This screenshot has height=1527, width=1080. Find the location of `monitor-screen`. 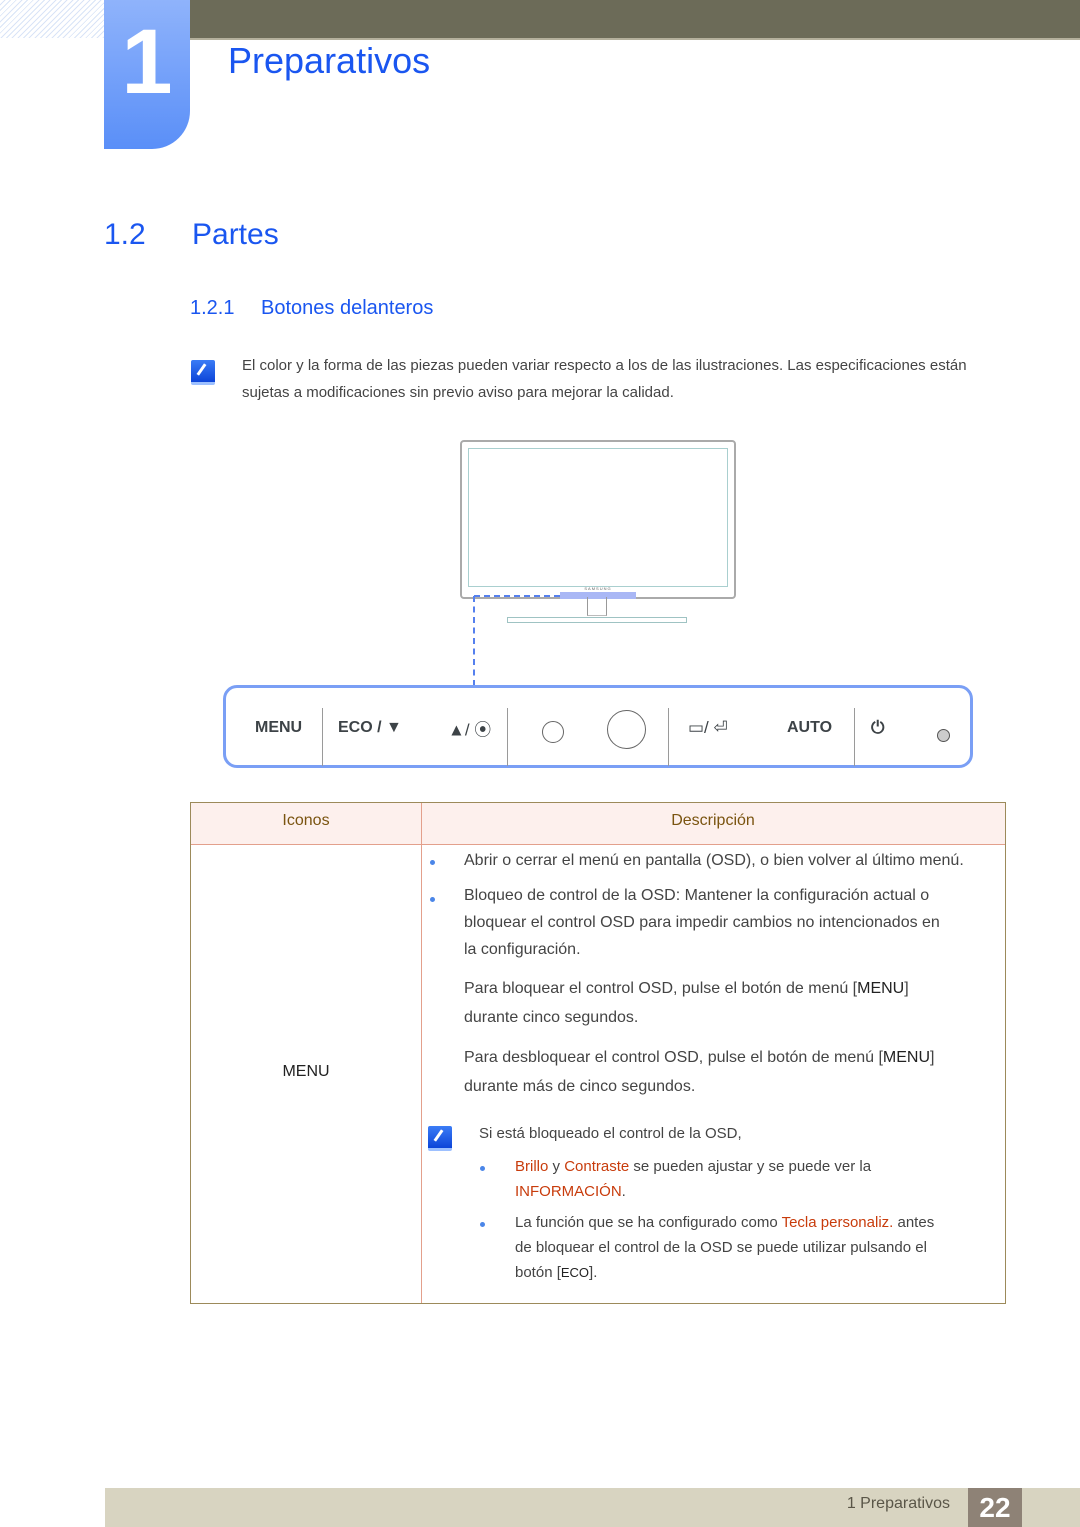

monitor-screen is located at coordinates (598, 517).